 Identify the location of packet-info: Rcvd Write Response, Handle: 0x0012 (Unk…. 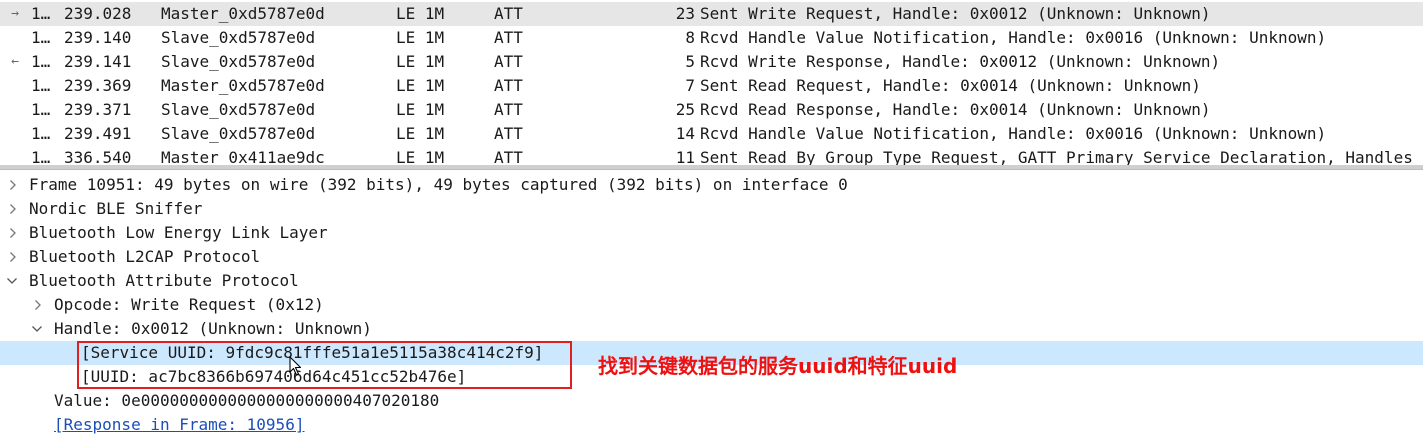
(960, 61).